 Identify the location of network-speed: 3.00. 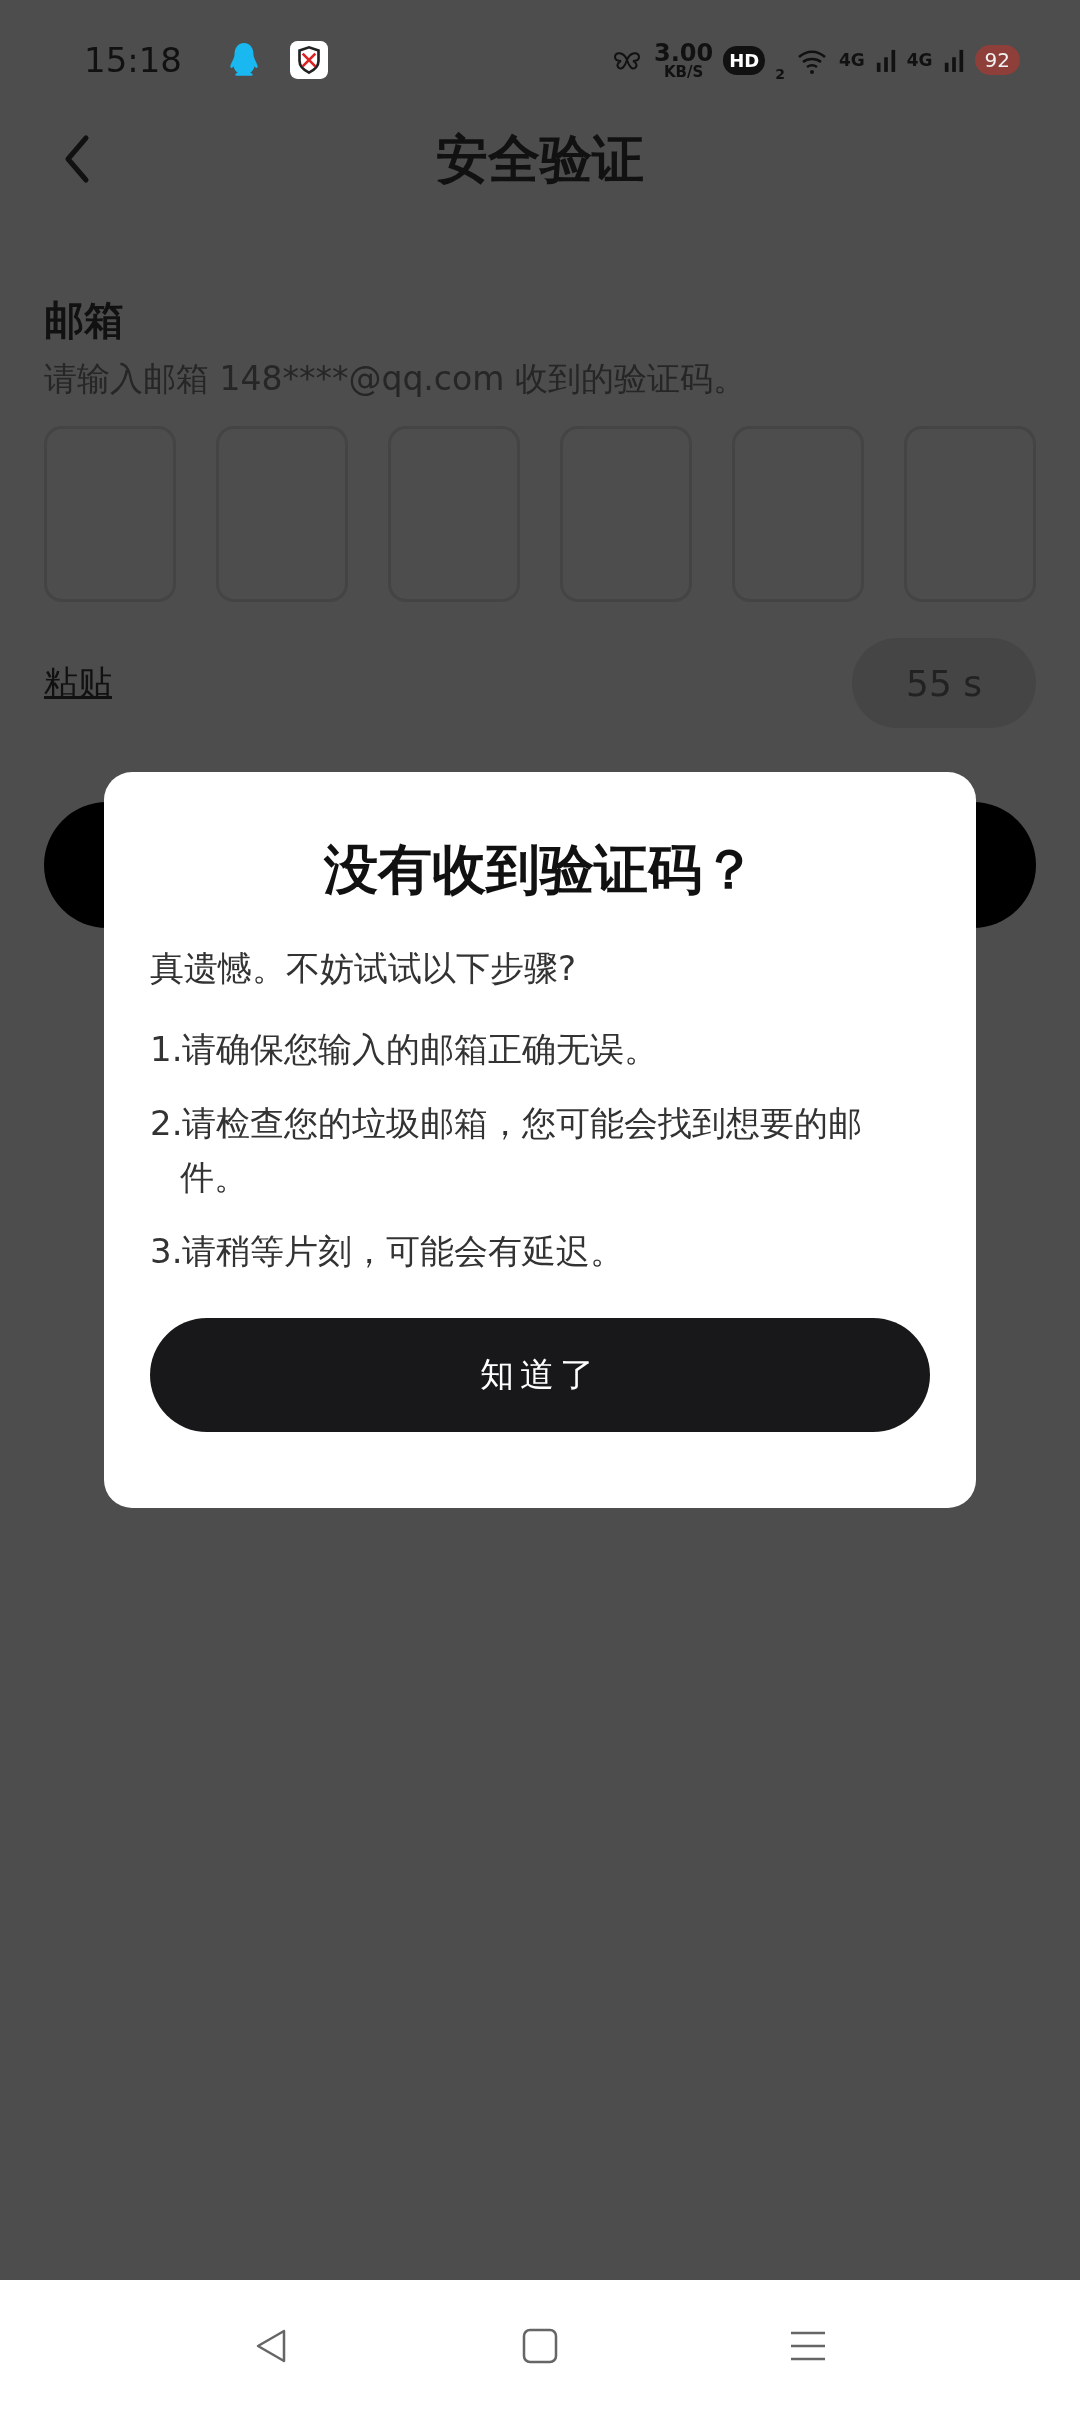
(683, 52).